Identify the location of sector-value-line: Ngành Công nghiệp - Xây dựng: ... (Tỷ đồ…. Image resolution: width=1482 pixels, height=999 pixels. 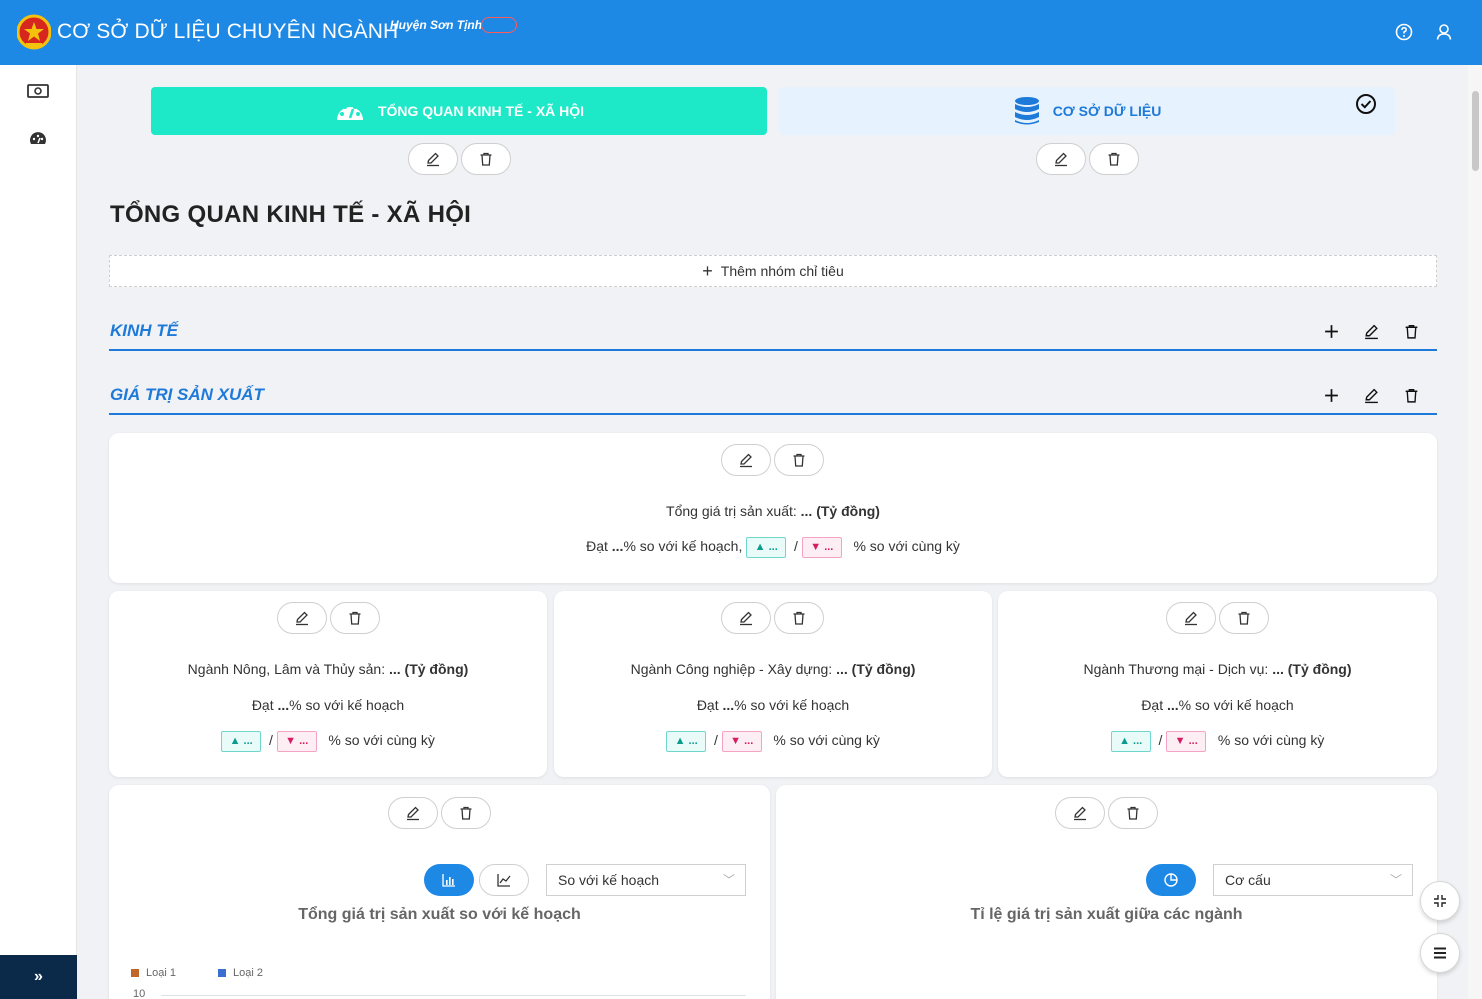
(773, 669).